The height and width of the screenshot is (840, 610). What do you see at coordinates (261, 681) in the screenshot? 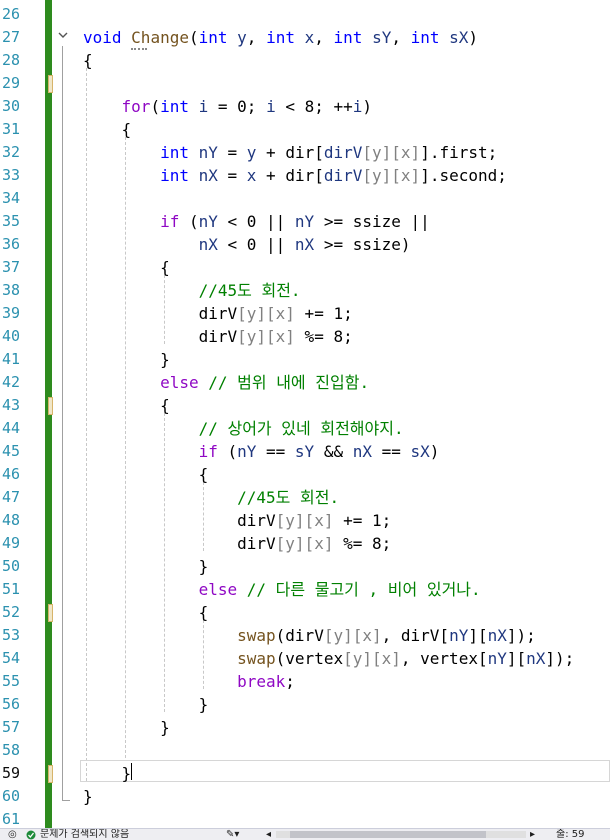
I see `code-token: break` at bounding box center [261, 681].